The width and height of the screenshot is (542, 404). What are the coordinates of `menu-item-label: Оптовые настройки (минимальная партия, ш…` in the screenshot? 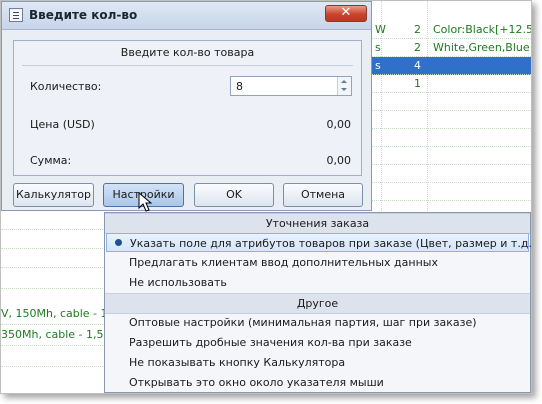 It's located at (303, 322).